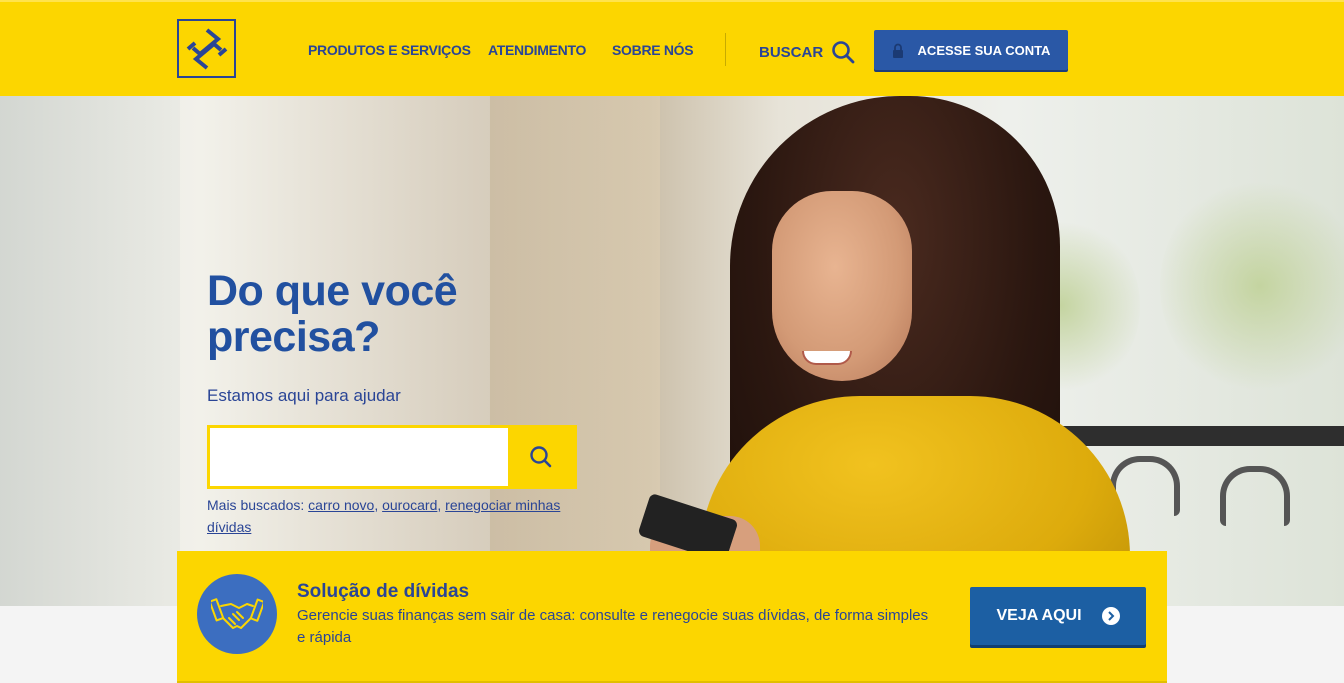  Describe the element at coordinates (389, 50) in the screenshot. I see `nav-produtos-servicos: PRODUTOS E SERVIÇOS` at that location.